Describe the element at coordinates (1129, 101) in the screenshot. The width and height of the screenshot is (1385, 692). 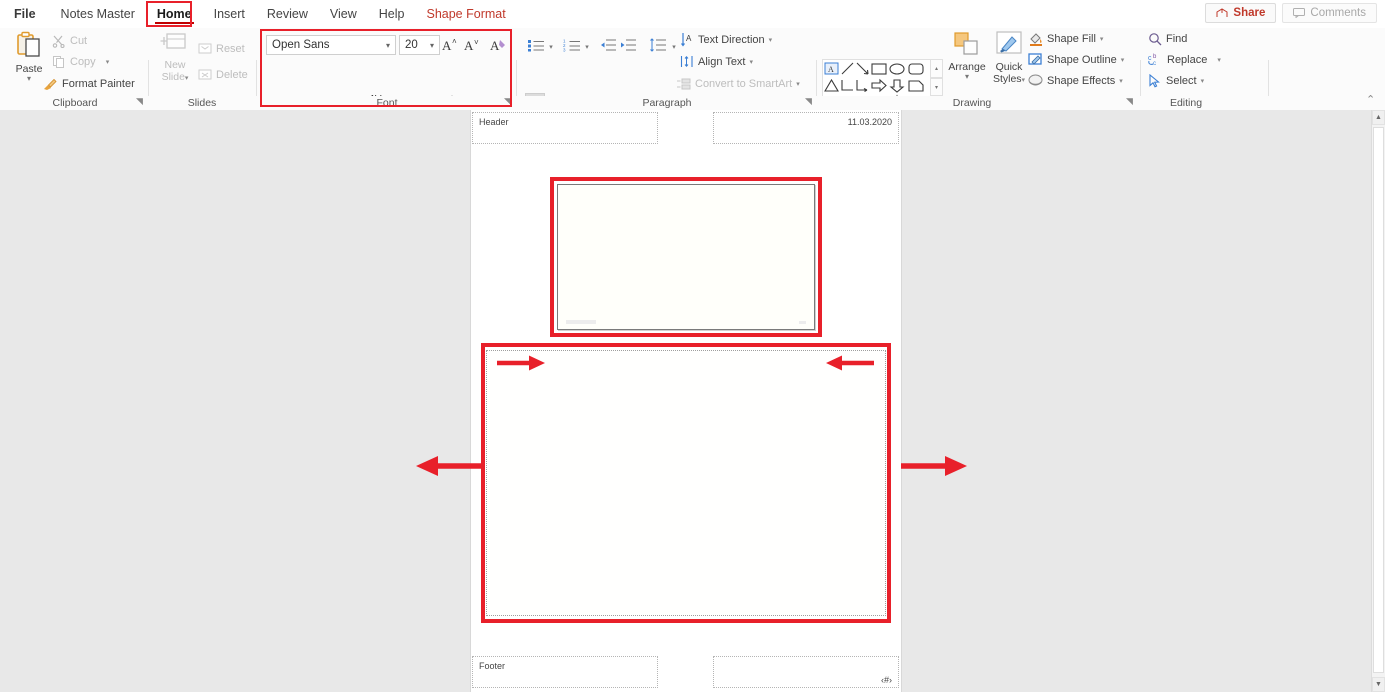
I see `drawing-dialog-launcher: ◥` at that location.